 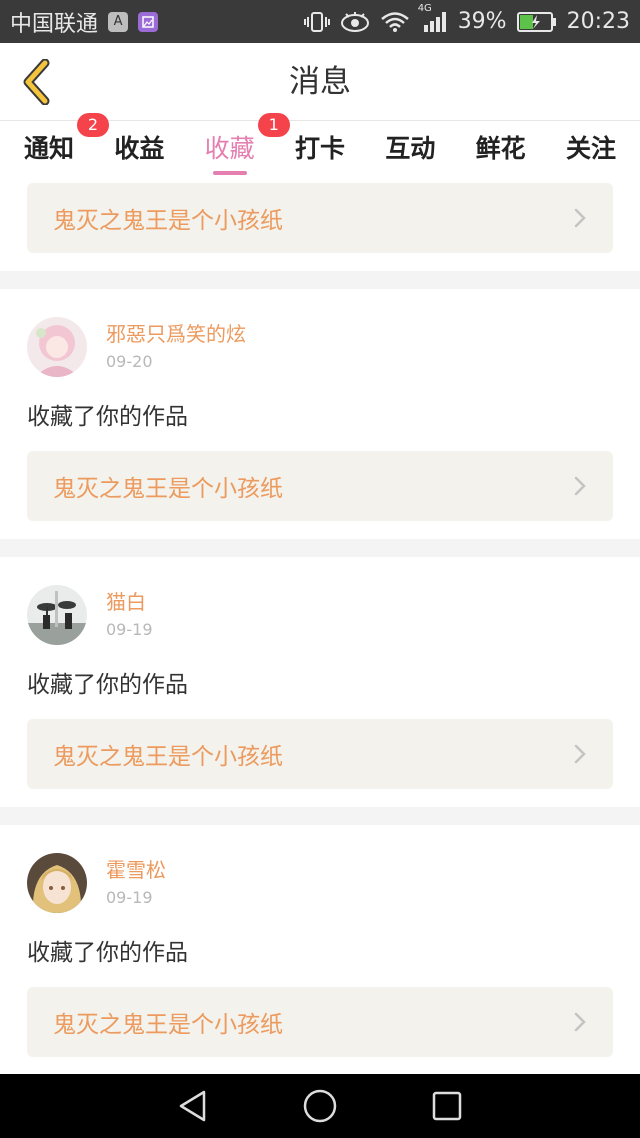 I want to click on tab-earnings: 收益, so click(x=139, y=150).